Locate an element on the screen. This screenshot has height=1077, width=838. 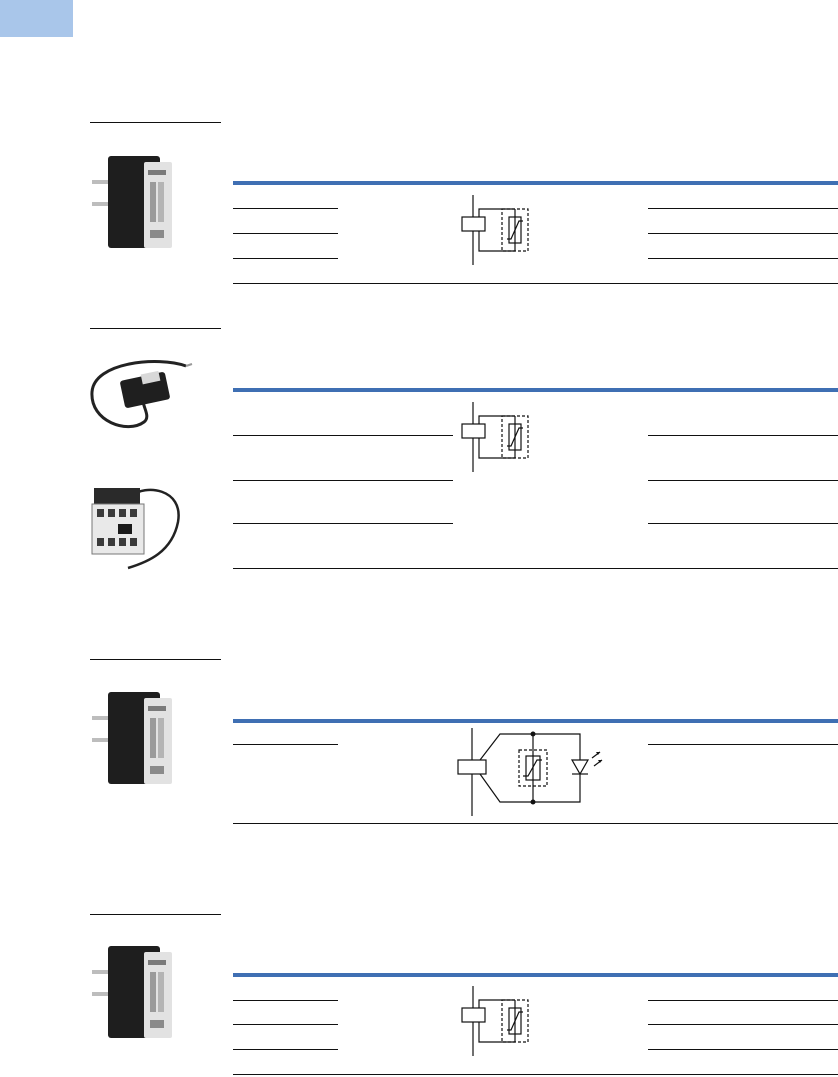
coil-varistor-led-circuit-icon is located at coordinates (530, 772).